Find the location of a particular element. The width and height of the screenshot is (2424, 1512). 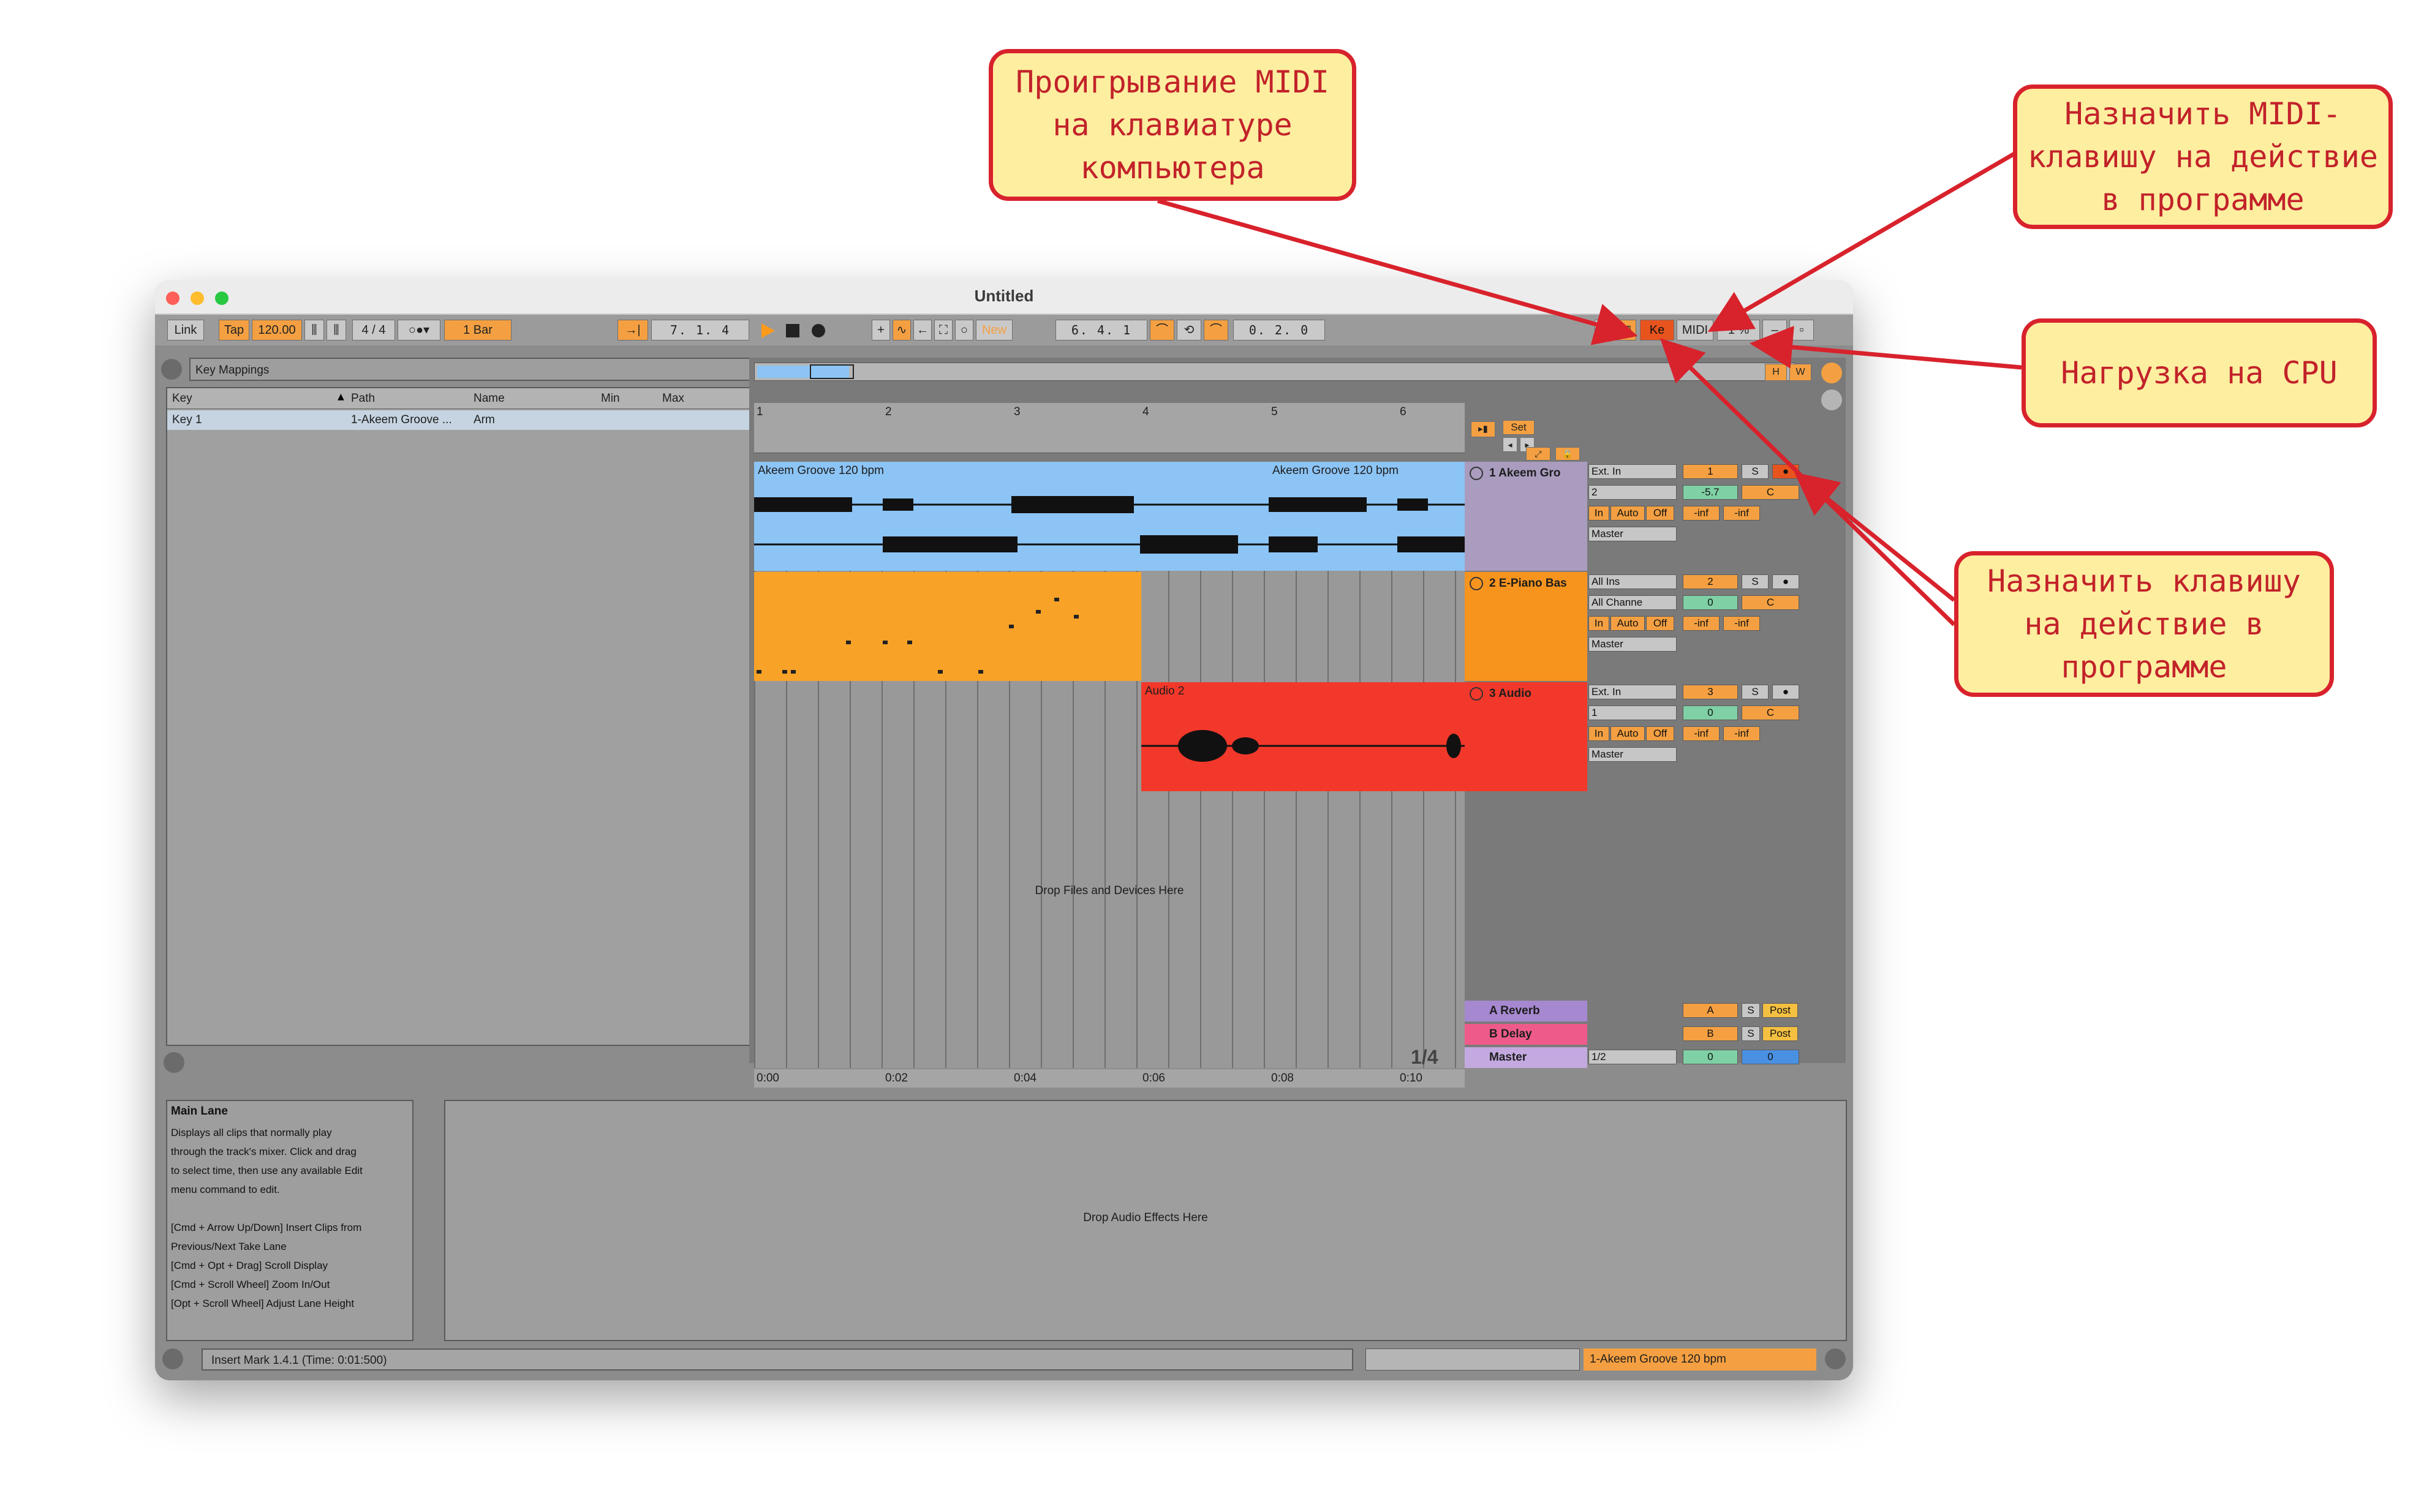

annotation-arrows is located at coordinates (1589, 388).